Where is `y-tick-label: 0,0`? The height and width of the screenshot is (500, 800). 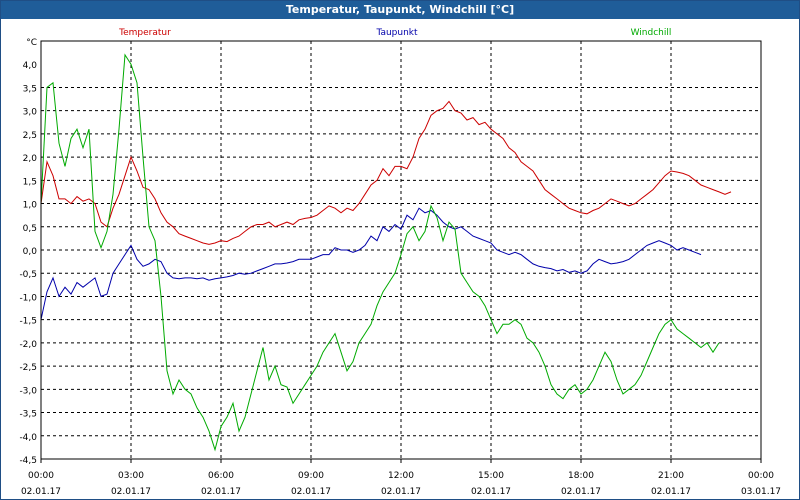 y-tick-label: 0,0 is located at coordinates (30, 252).